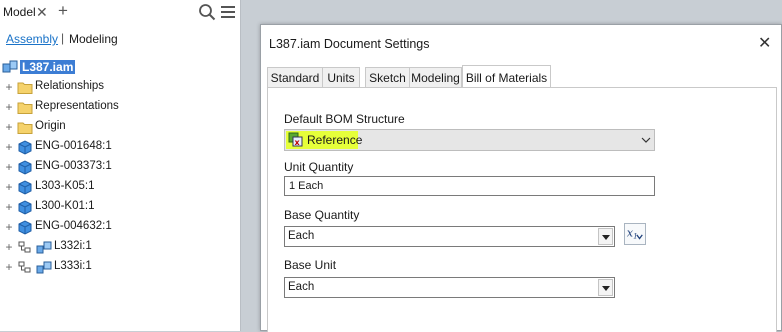 The width and height of the screenshot is (782, 332). Describe the element at coordinates (120, 67) in the screenshot. I see `tree-root-item: L387.iam` at that location.